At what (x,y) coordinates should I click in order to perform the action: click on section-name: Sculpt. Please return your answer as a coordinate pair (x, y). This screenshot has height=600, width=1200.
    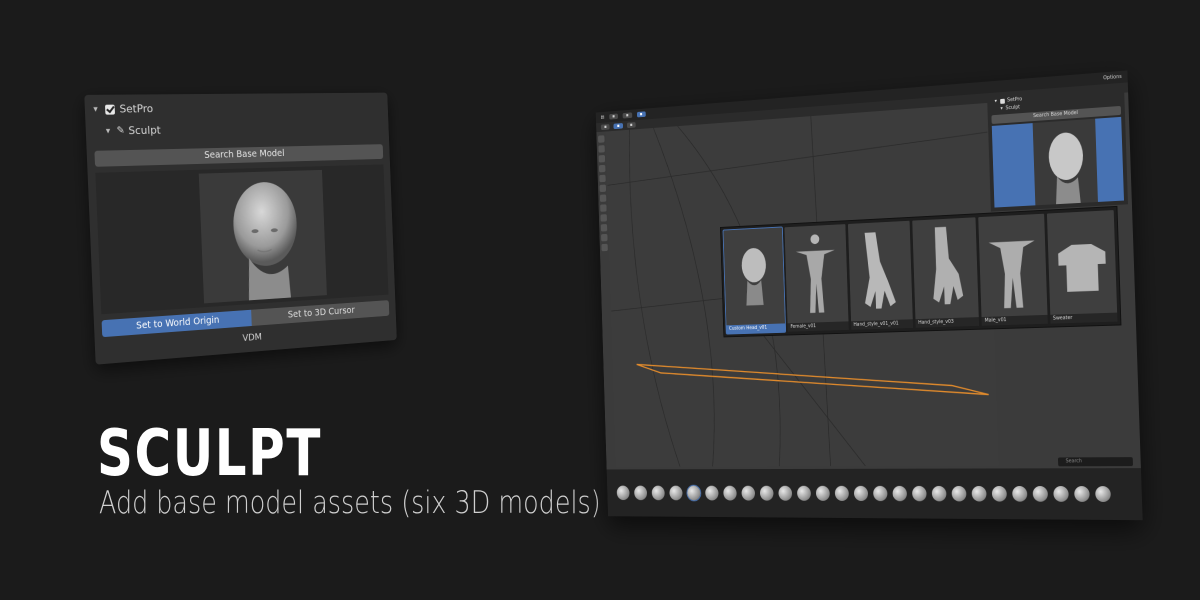
    Looking at the image, I should click on (145, 130).